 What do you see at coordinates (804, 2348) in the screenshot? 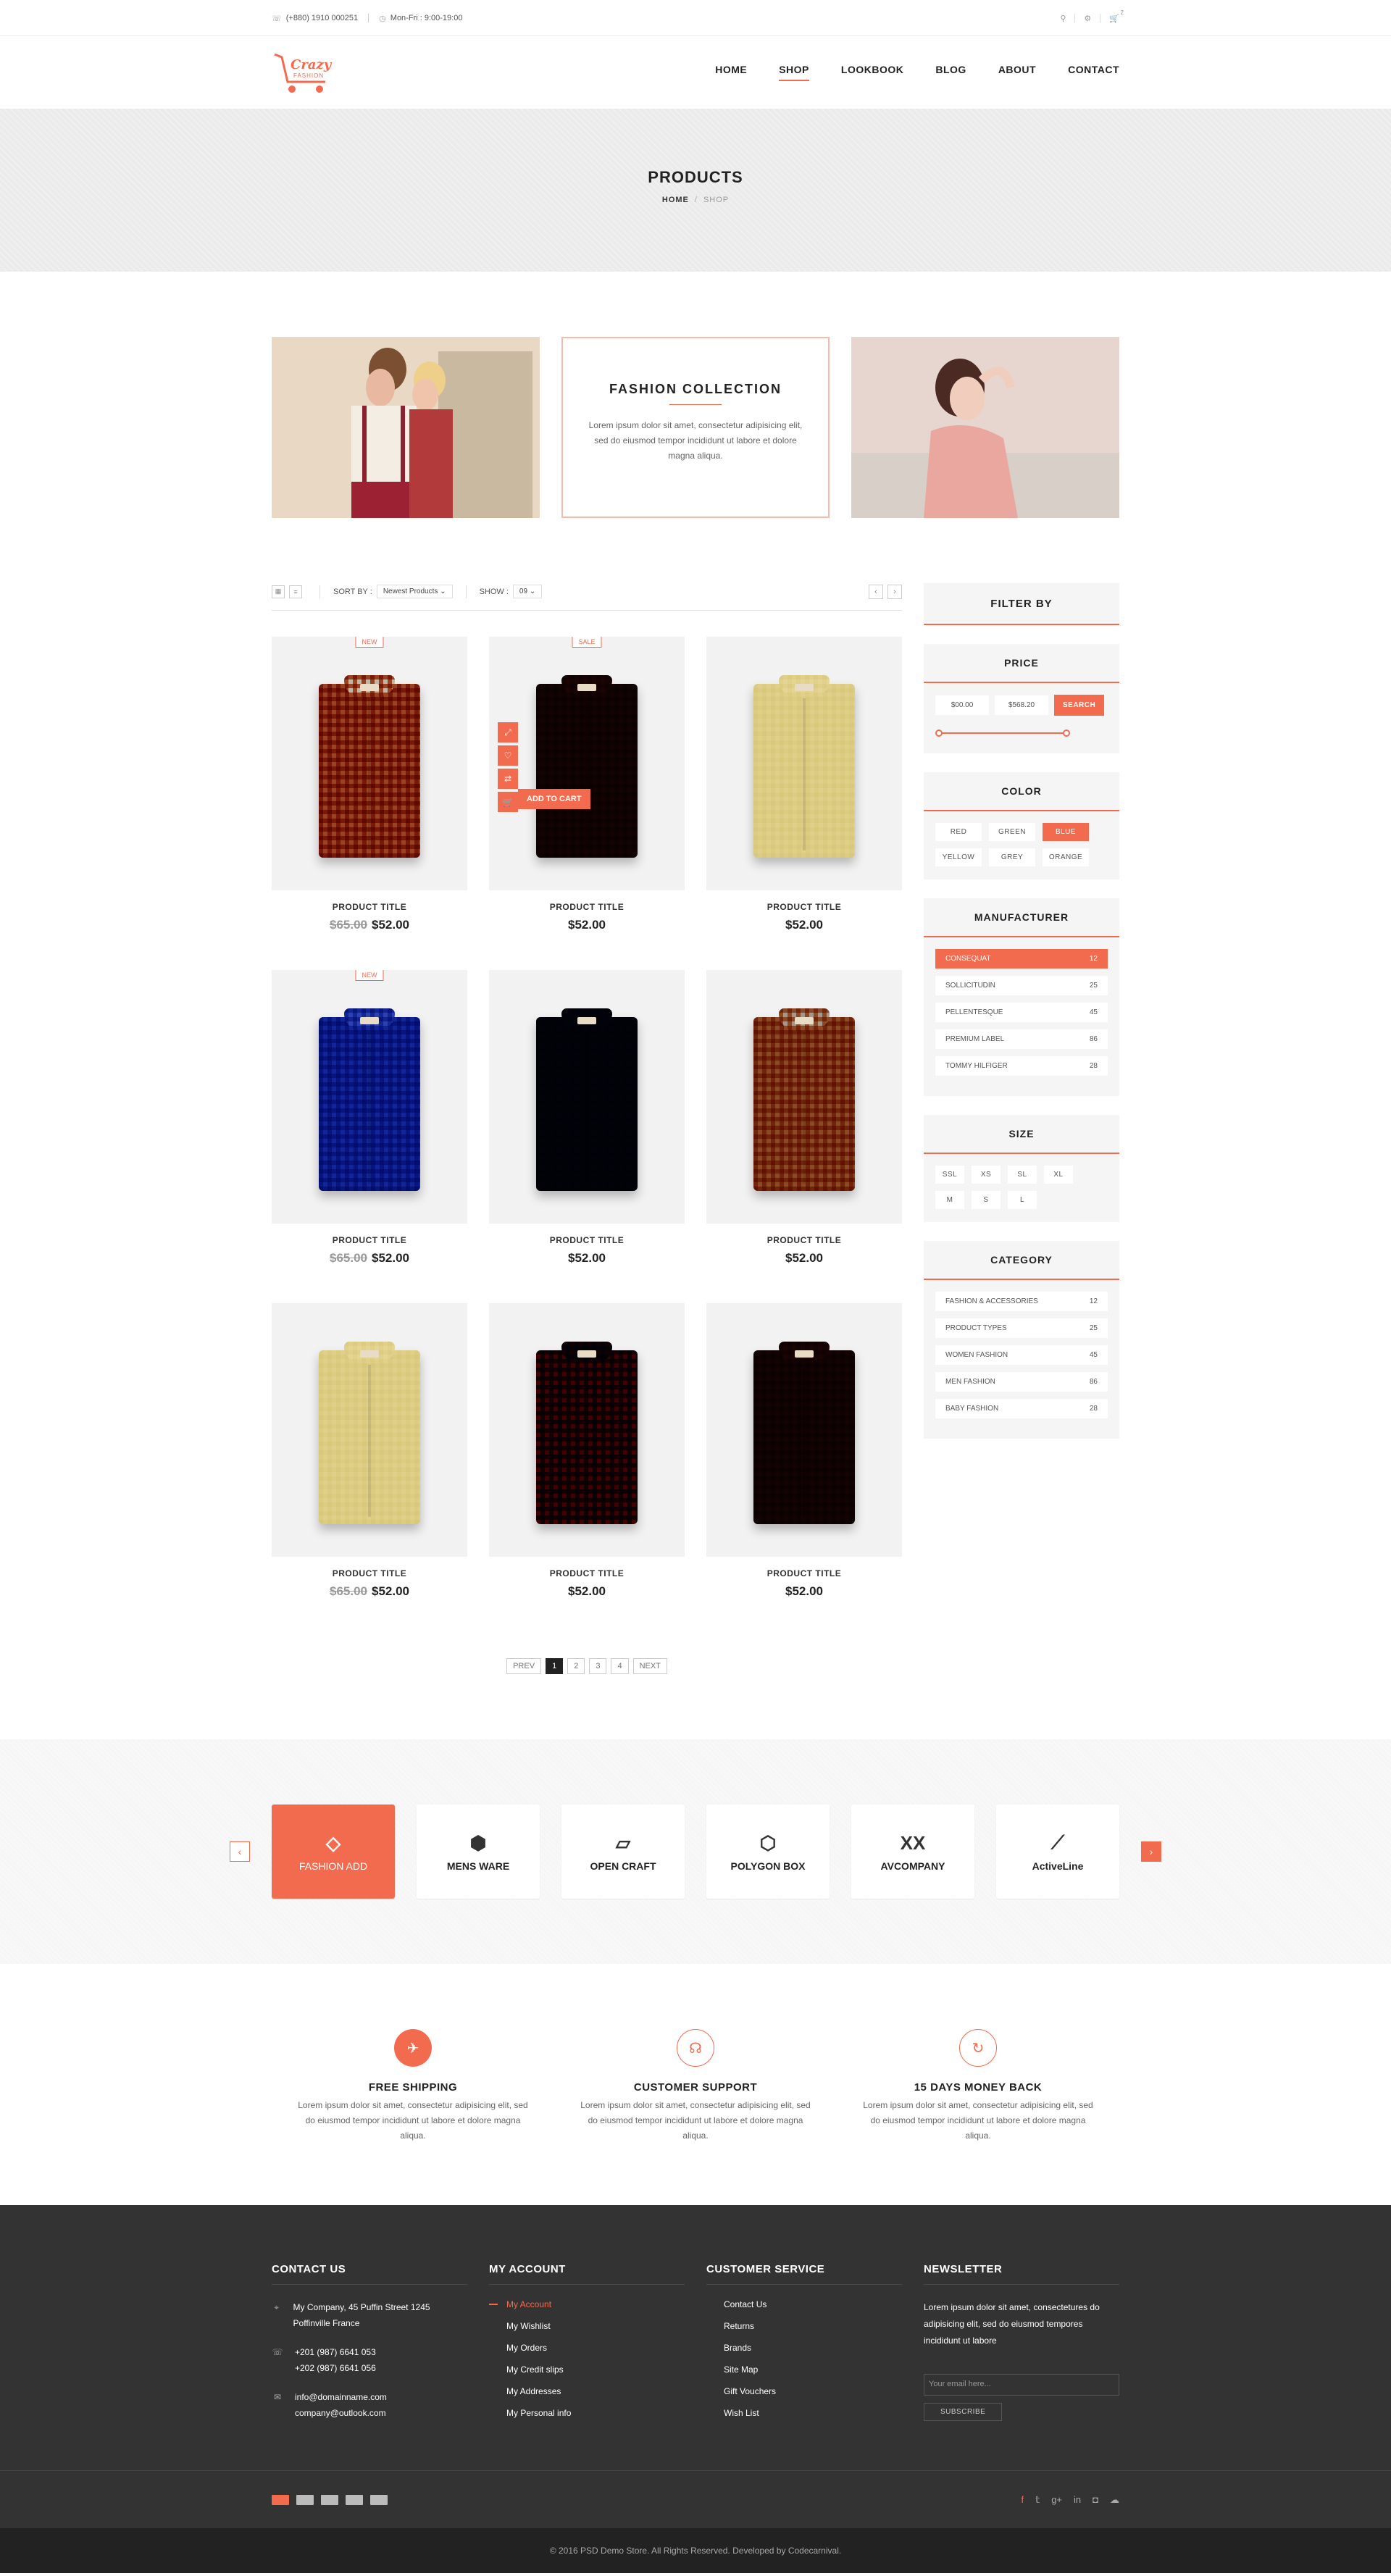
I see `footer-service-link: Brands` at bounding box center [804, 2348].